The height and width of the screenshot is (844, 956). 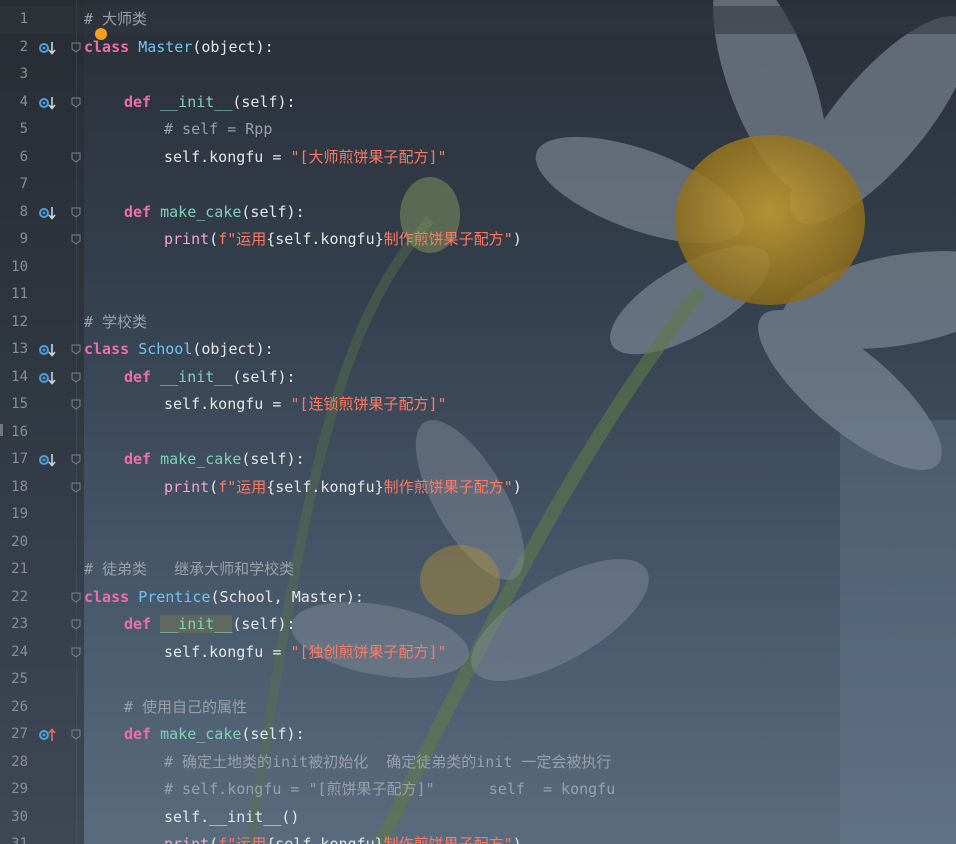 What do you see at coordinates (478, 213) in the screenshot?
I see `code-line: 8 def make_cake(self):` at bounding box center [478, 213].